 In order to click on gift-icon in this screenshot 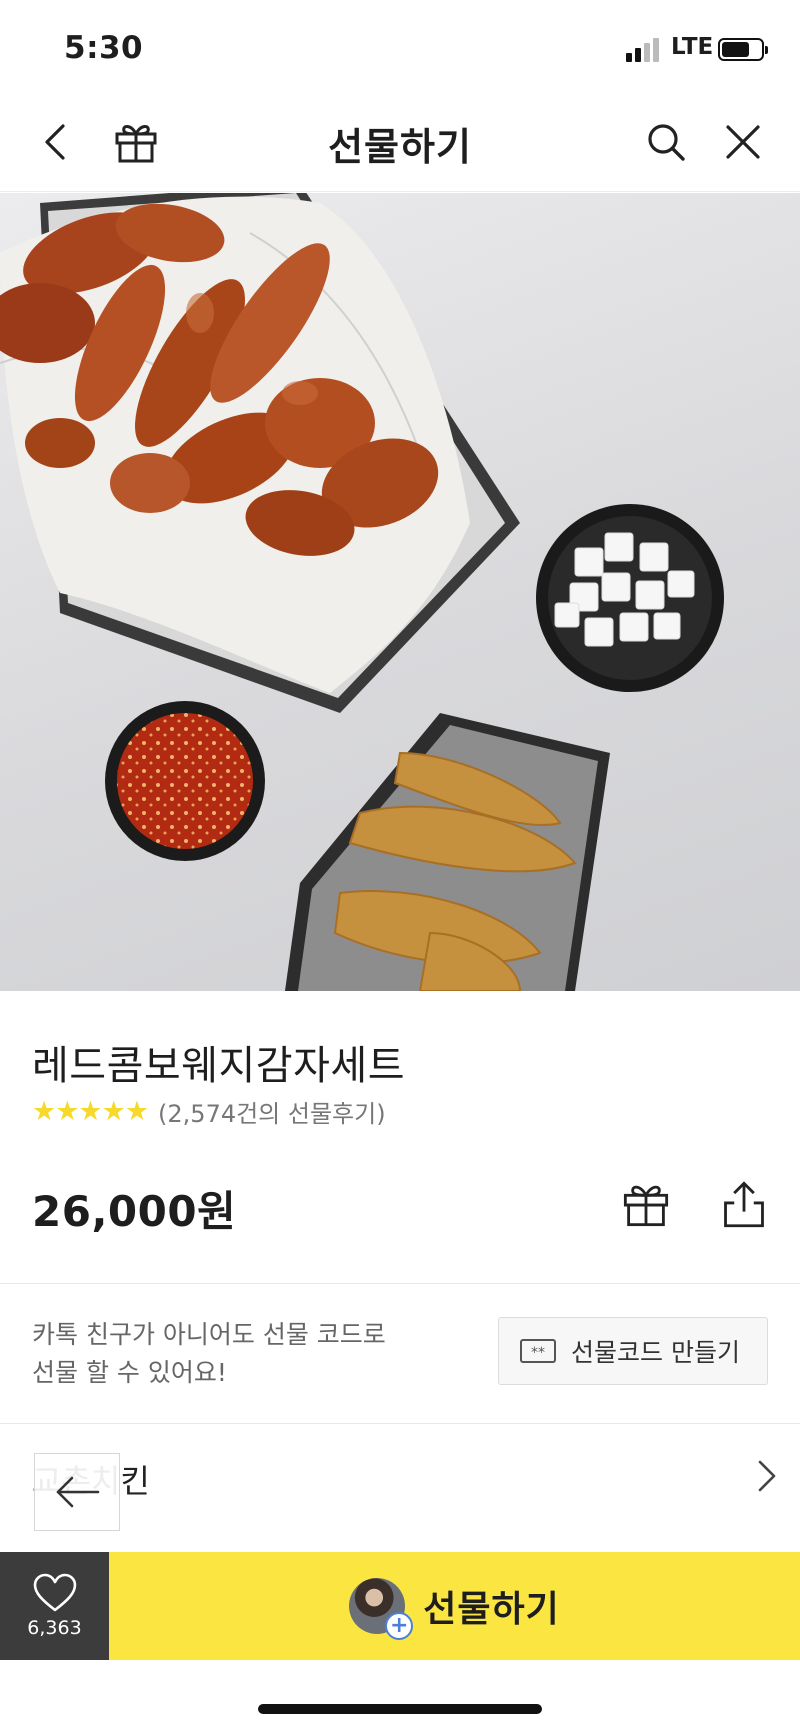, I will do `click(646, 1206)`.